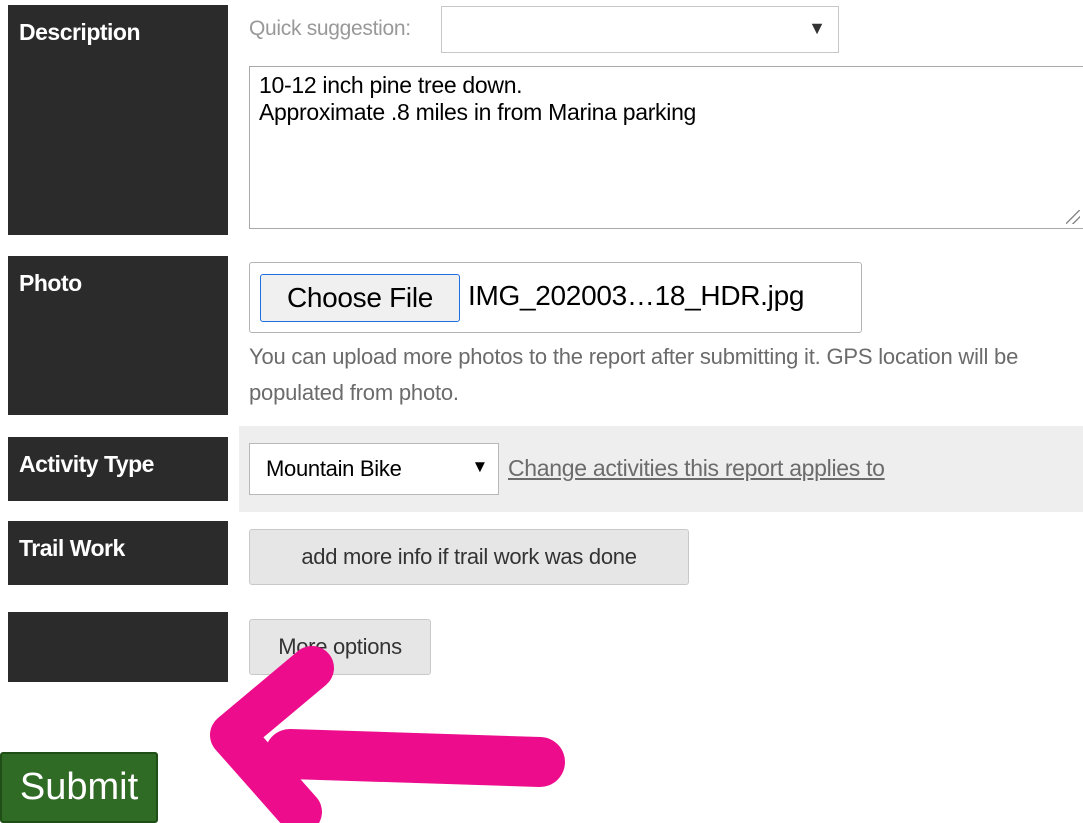  Describe the element at coordinates (118, 647) in the screenshot. I see `more-options-label` at that location.